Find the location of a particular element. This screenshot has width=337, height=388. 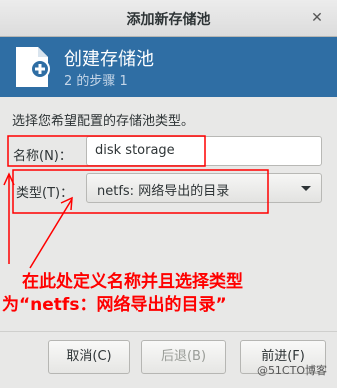

title-bar: 添加新存储池 ✕ is located at coordinates (168, 18).